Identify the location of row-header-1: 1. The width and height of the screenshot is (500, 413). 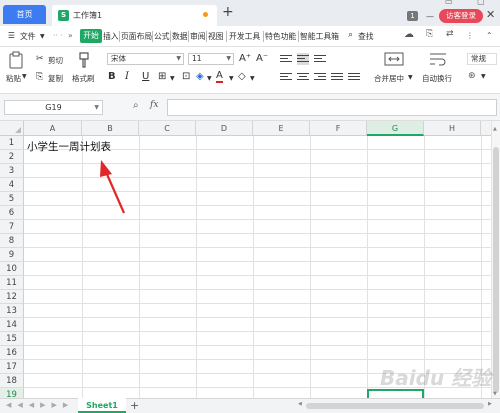
(12, 143).